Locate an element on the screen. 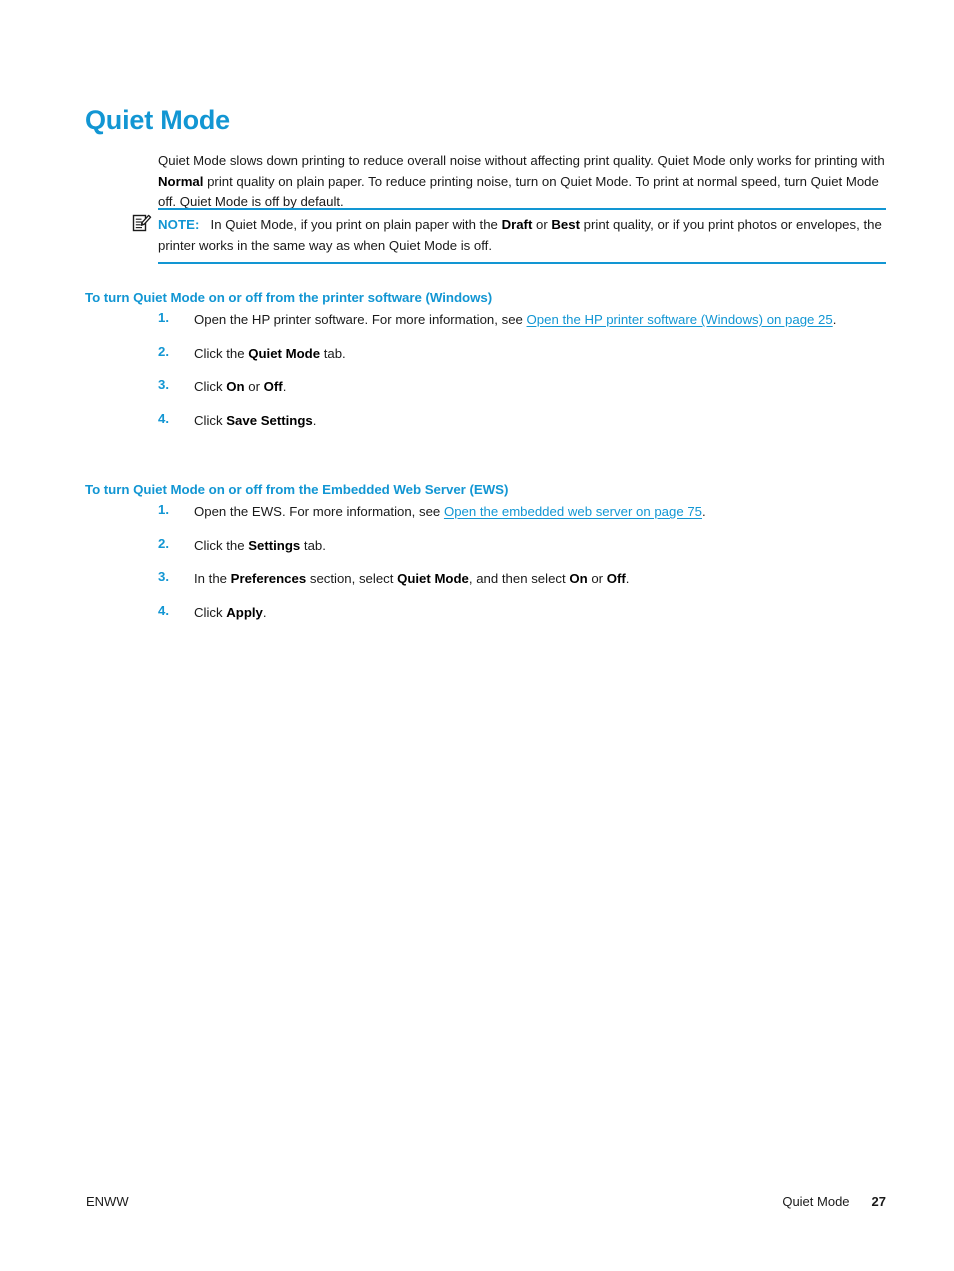 The height and width of the screenshot is (1271, 954). step-bold-apply: Apply is located at coordinates (244, 612).